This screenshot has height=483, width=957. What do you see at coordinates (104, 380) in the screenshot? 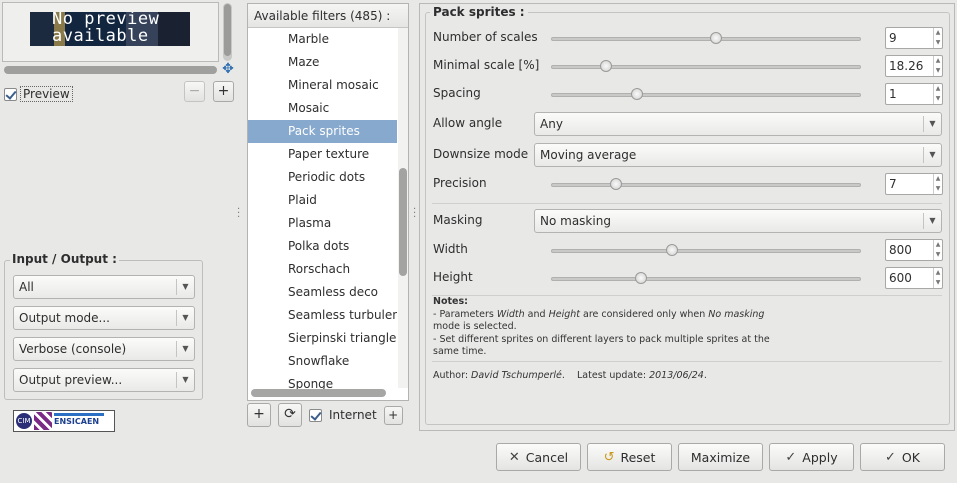
I see `output-preview-select: Output preview... ▼` at bounding box center [104, 380].